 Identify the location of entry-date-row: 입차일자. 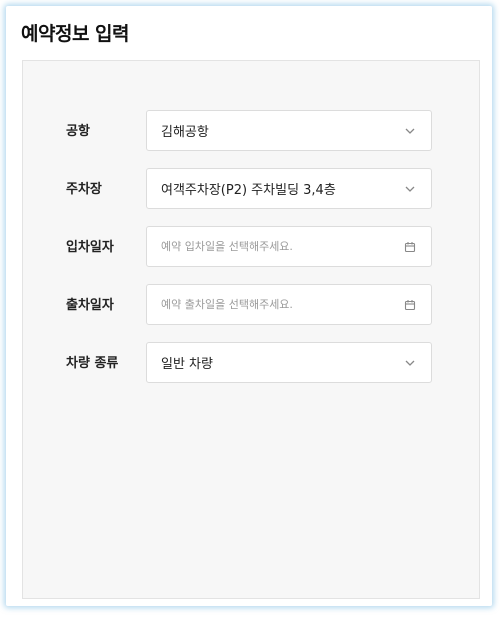
(251, 247).